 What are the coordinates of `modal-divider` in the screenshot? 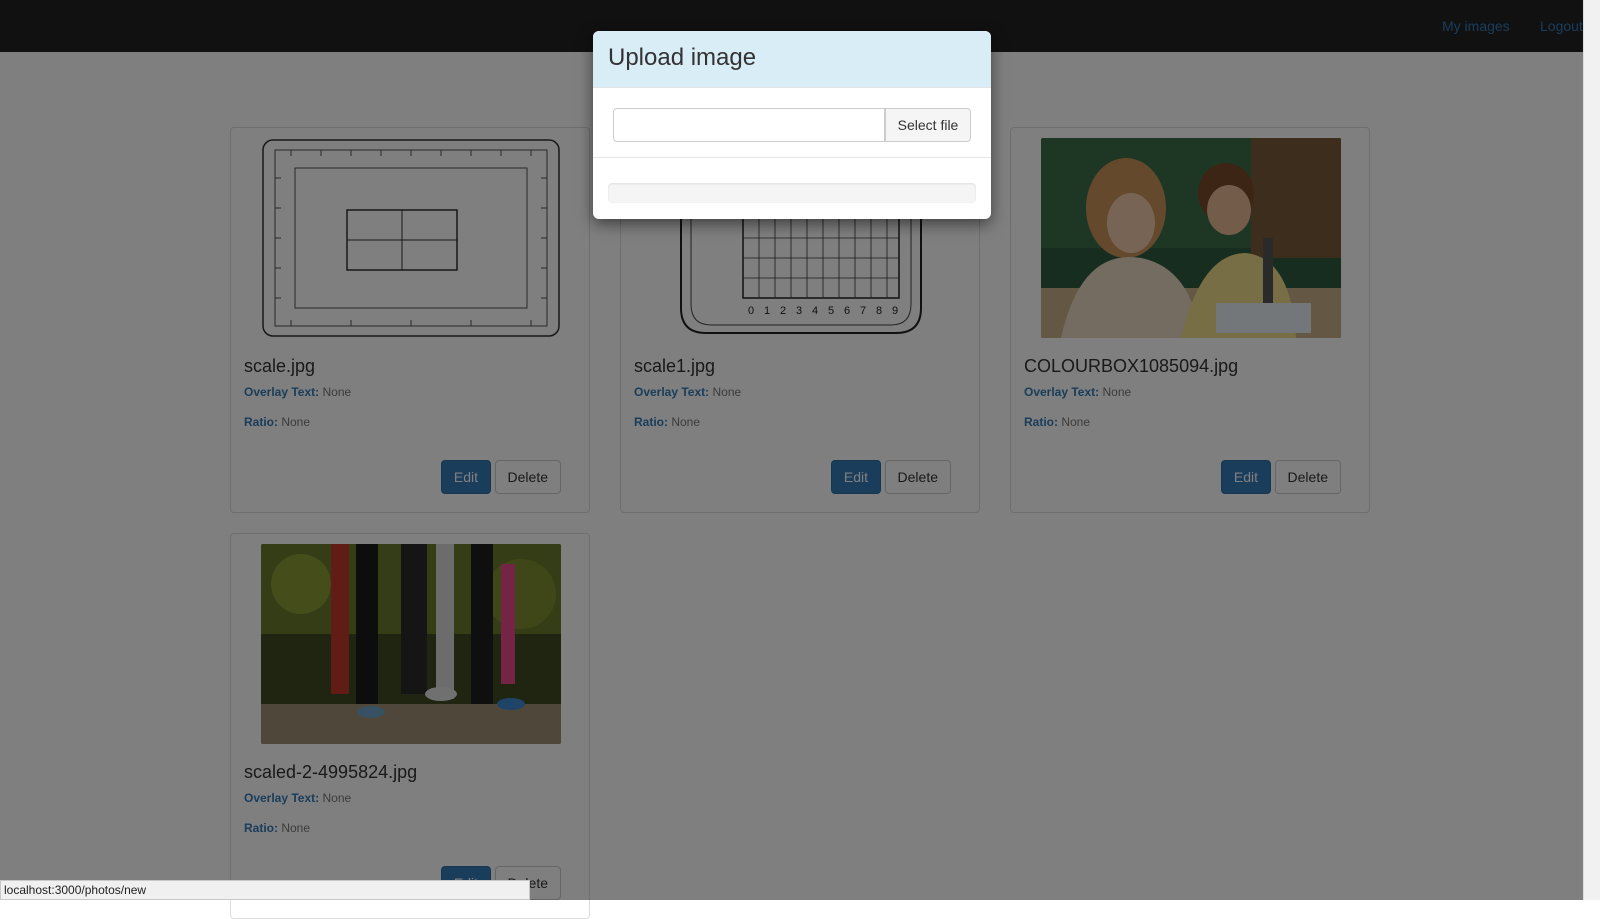 It's located at (792, 157).